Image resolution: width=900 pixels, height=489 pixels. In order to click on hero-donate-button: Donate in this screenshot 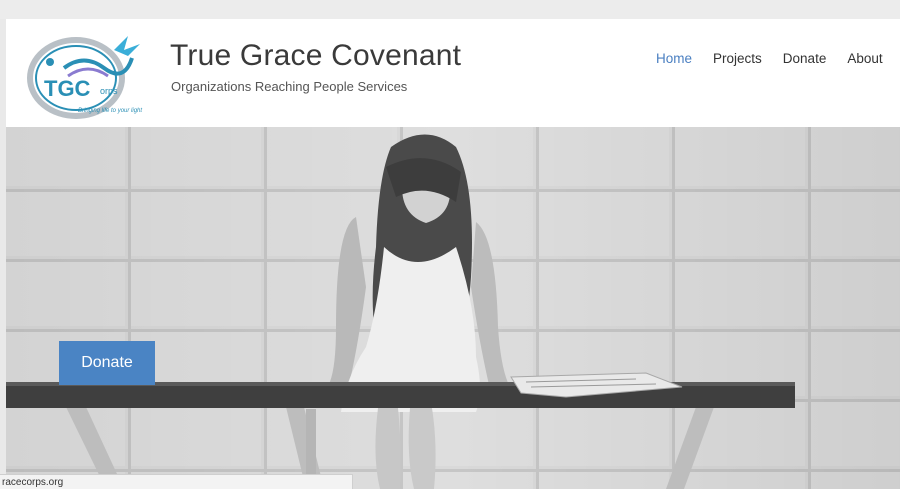, I will do `click(107, 363)`.